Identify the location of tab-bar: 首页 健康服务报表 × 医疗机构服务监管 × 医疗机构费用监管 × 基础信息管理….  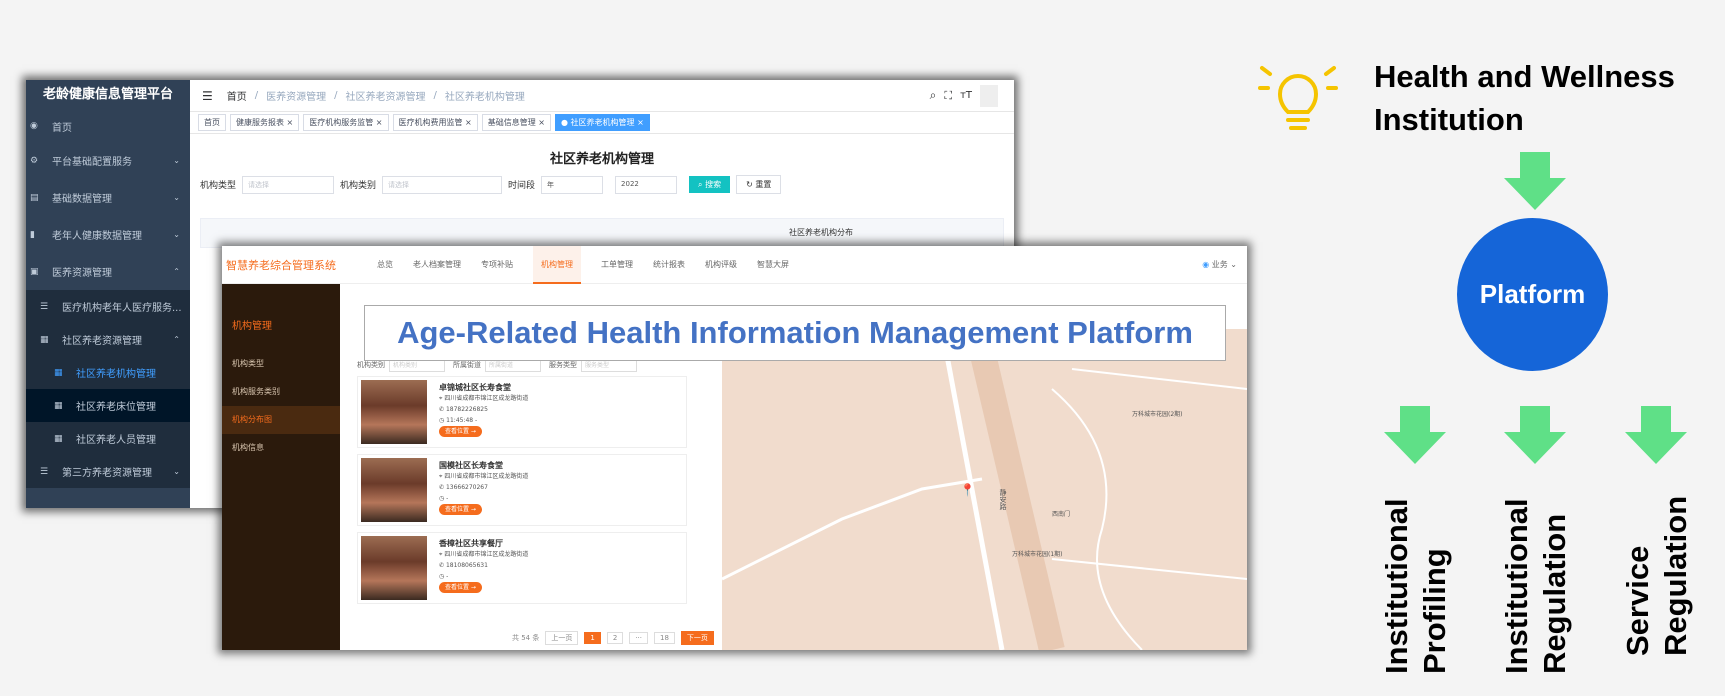
(602, 123).